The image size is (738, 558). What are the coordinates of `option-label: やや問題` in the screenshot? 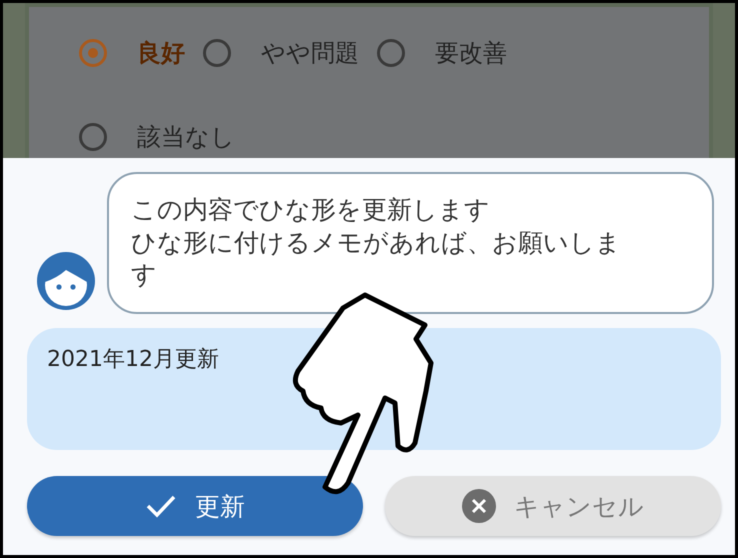 It's located at (310, 53).